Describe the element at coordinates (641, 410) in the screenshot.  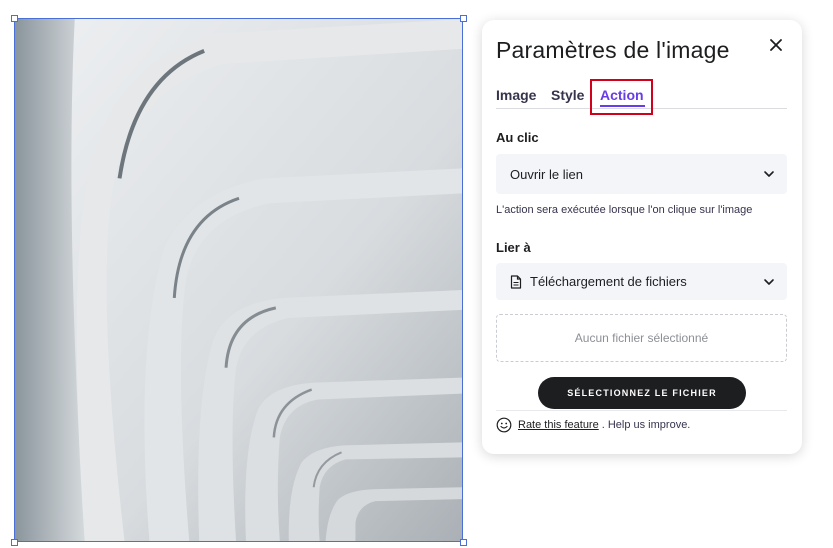
I see `divider` at that location.